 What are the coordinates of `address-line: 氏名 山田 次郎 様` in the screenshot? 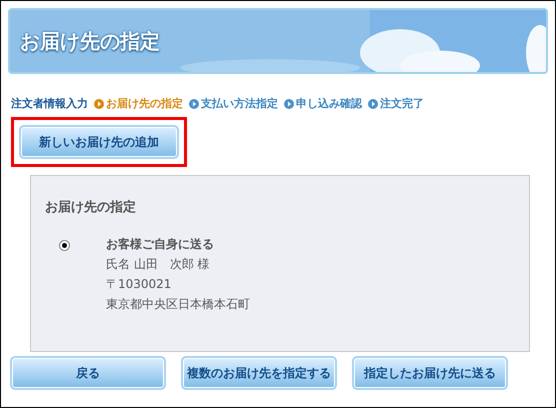 It's located at (158, 264).